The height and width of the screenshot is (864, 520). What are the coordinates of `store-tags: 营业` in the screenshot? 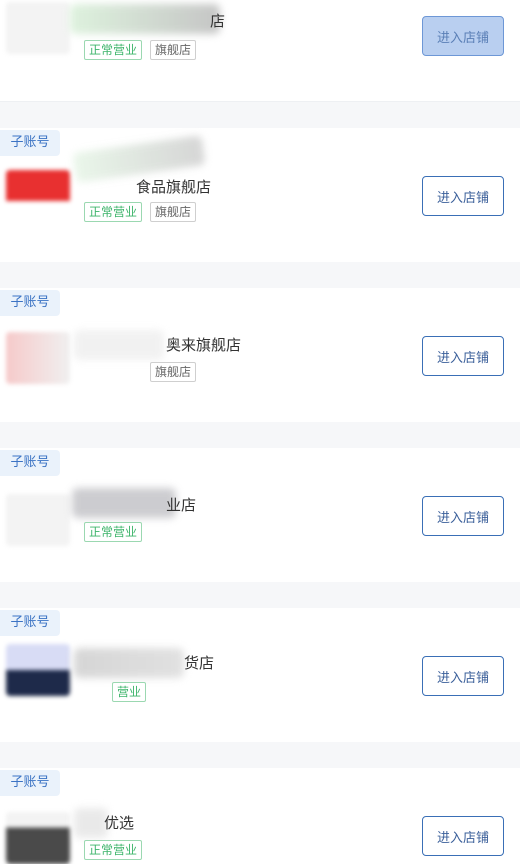 It's located at (115, 692).